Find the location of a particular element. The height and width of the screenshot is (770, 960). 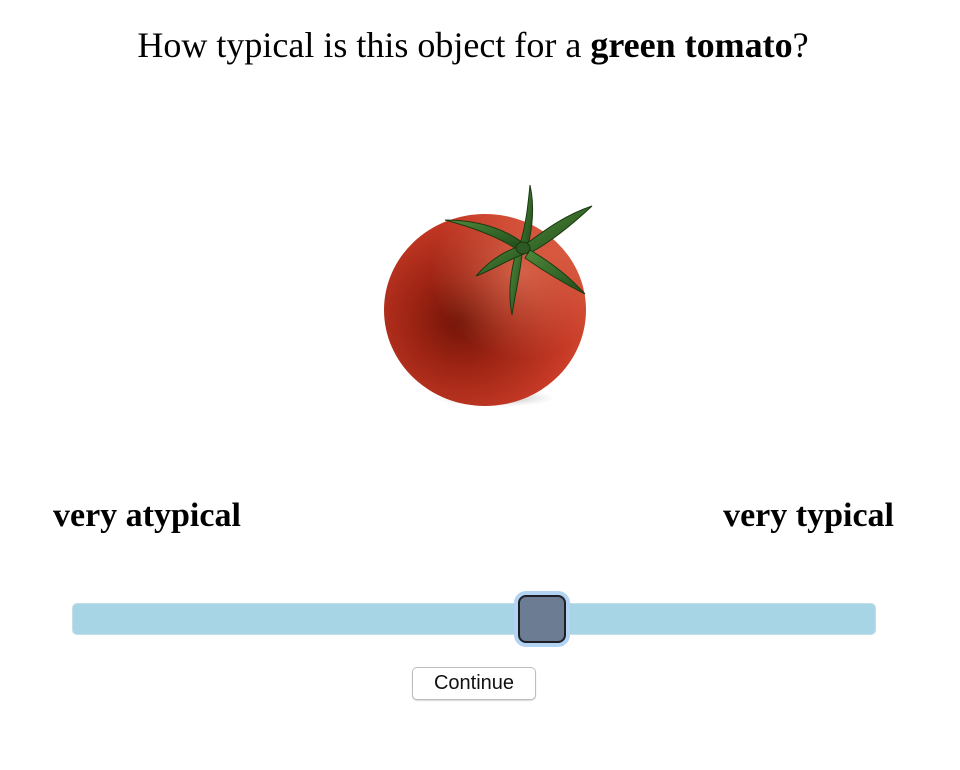

question-suffix: ? is located at coordinates (800, 45).